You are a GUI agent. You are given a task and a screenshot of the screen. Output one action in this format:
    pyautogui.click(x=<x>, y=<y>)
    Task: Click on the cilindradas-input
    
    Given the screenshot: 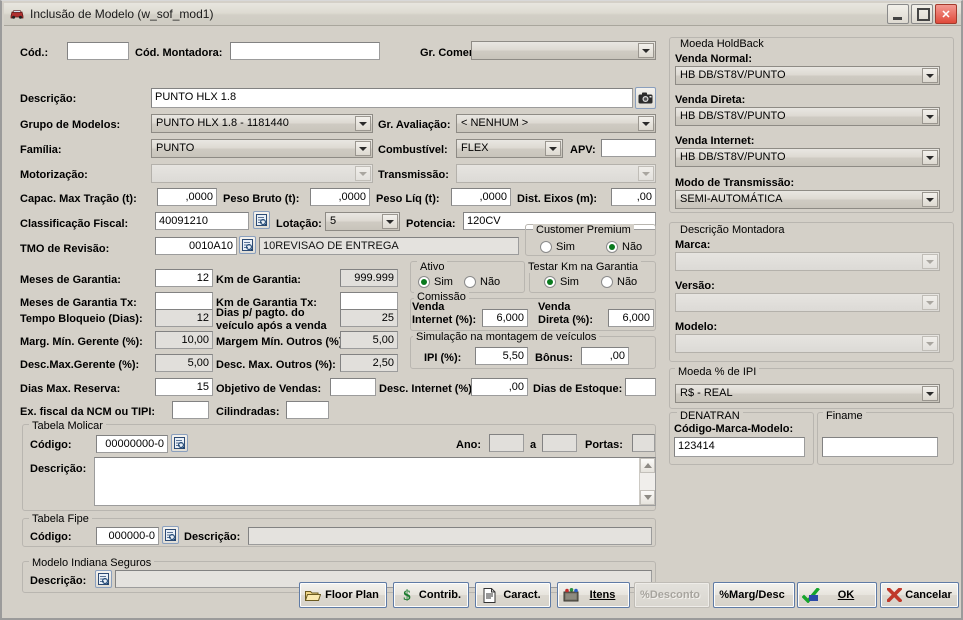 What is the action you would take?
    pyautogui.click(x=307, y=410)
    